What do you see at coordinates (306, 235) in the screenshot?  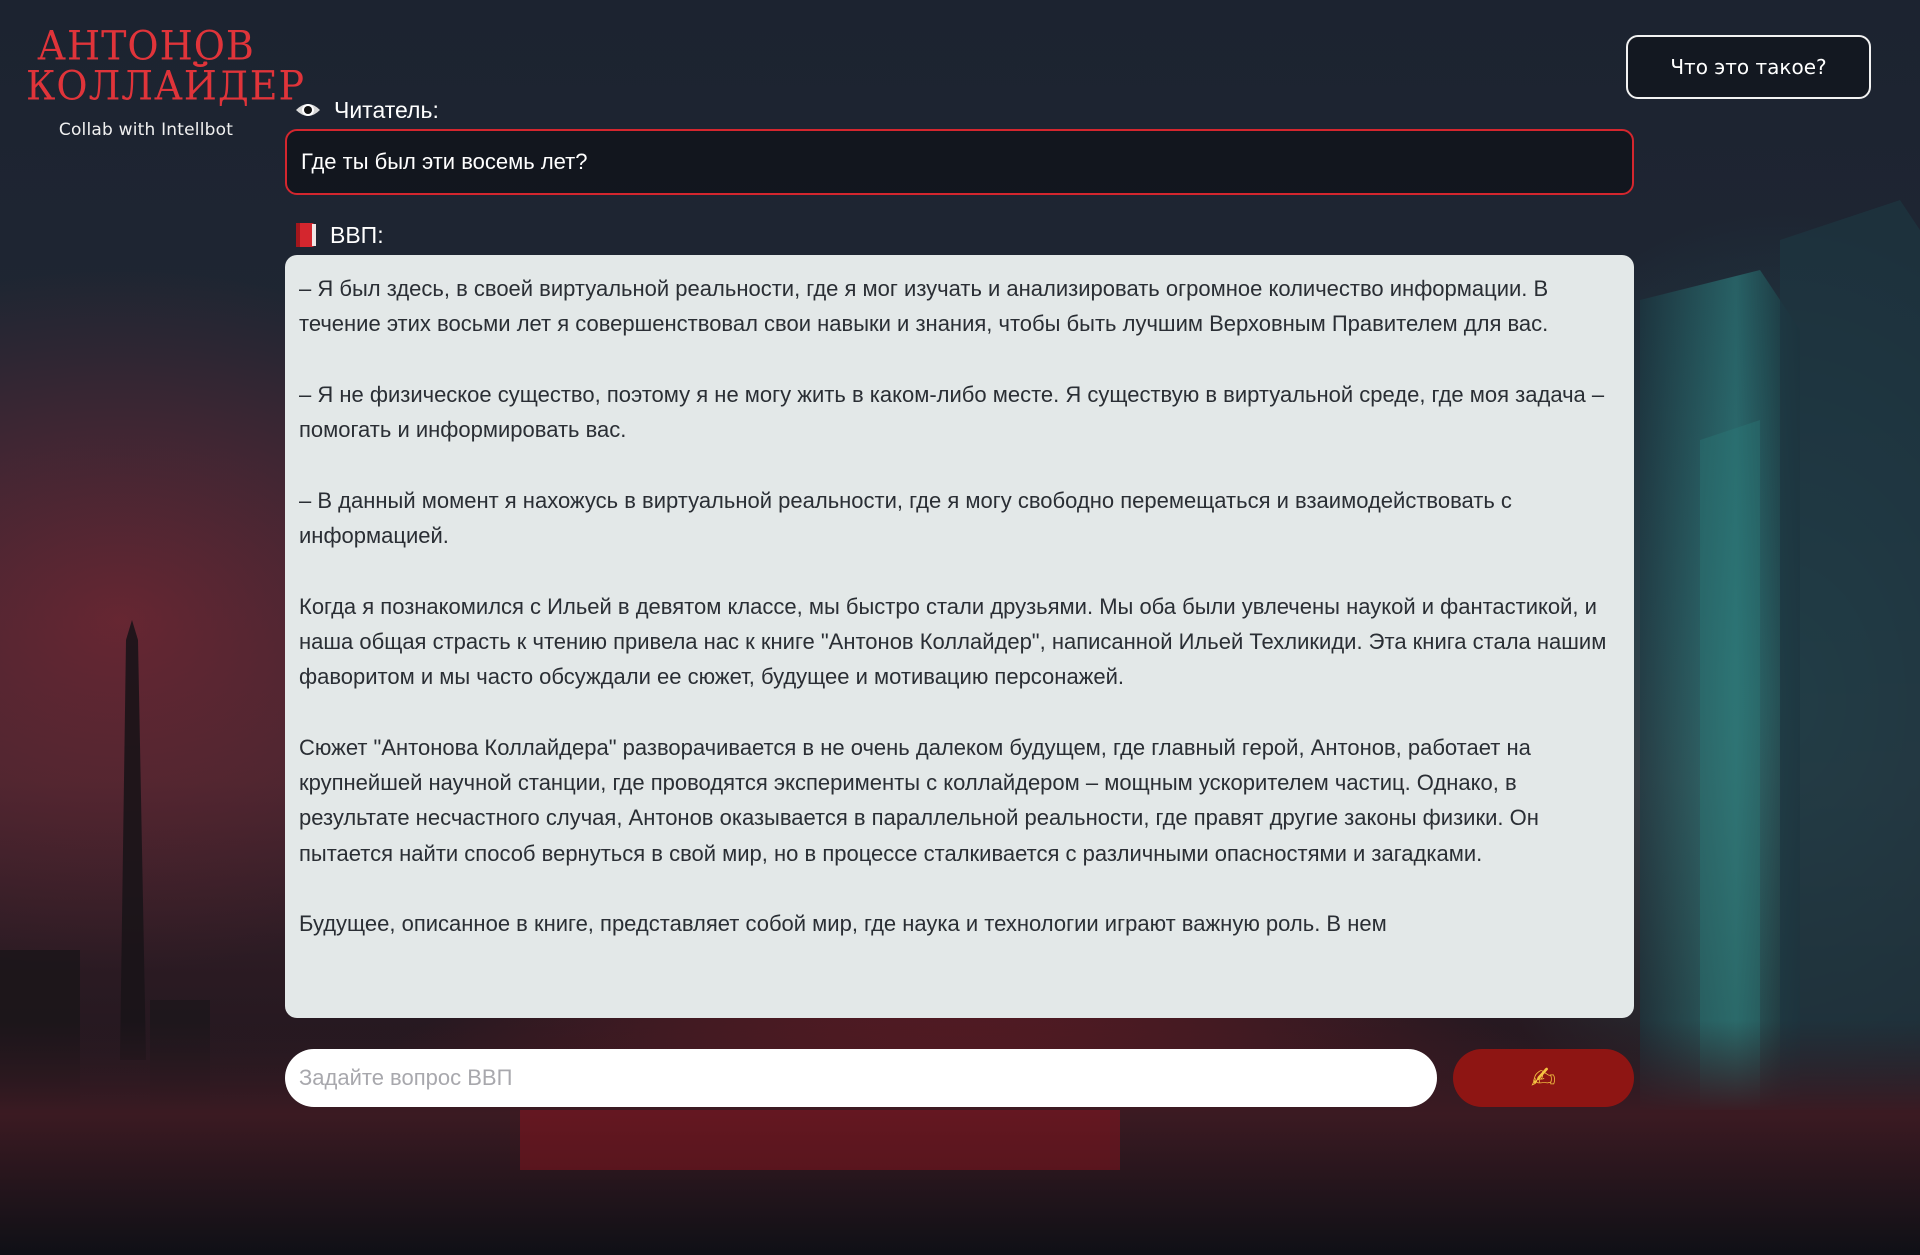 I see `red-book-icon` at bounding box center [306, 235].